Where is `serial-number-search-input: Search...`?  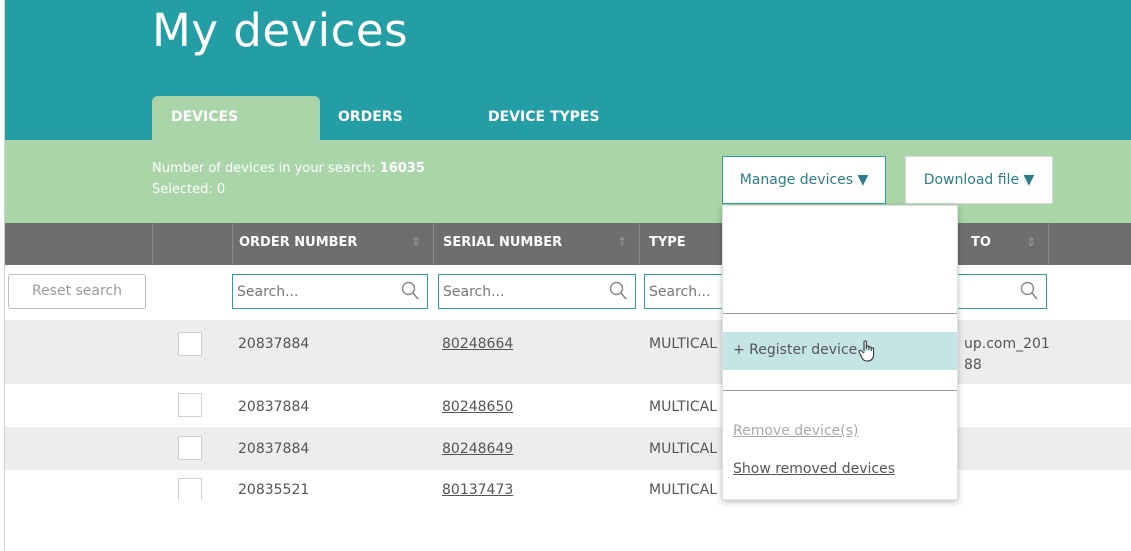
serial-number-search-input: Search... is located at coordinates (537, 291).